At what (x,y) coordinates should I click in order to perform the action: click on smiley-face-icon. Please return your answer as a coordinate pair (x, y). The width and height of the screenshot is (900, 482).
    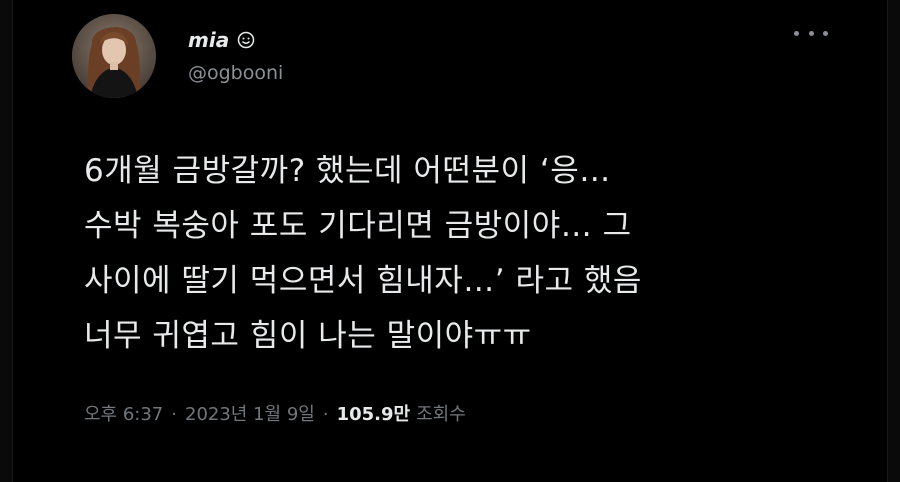
    Looking at the image, I should click on (246, 40).